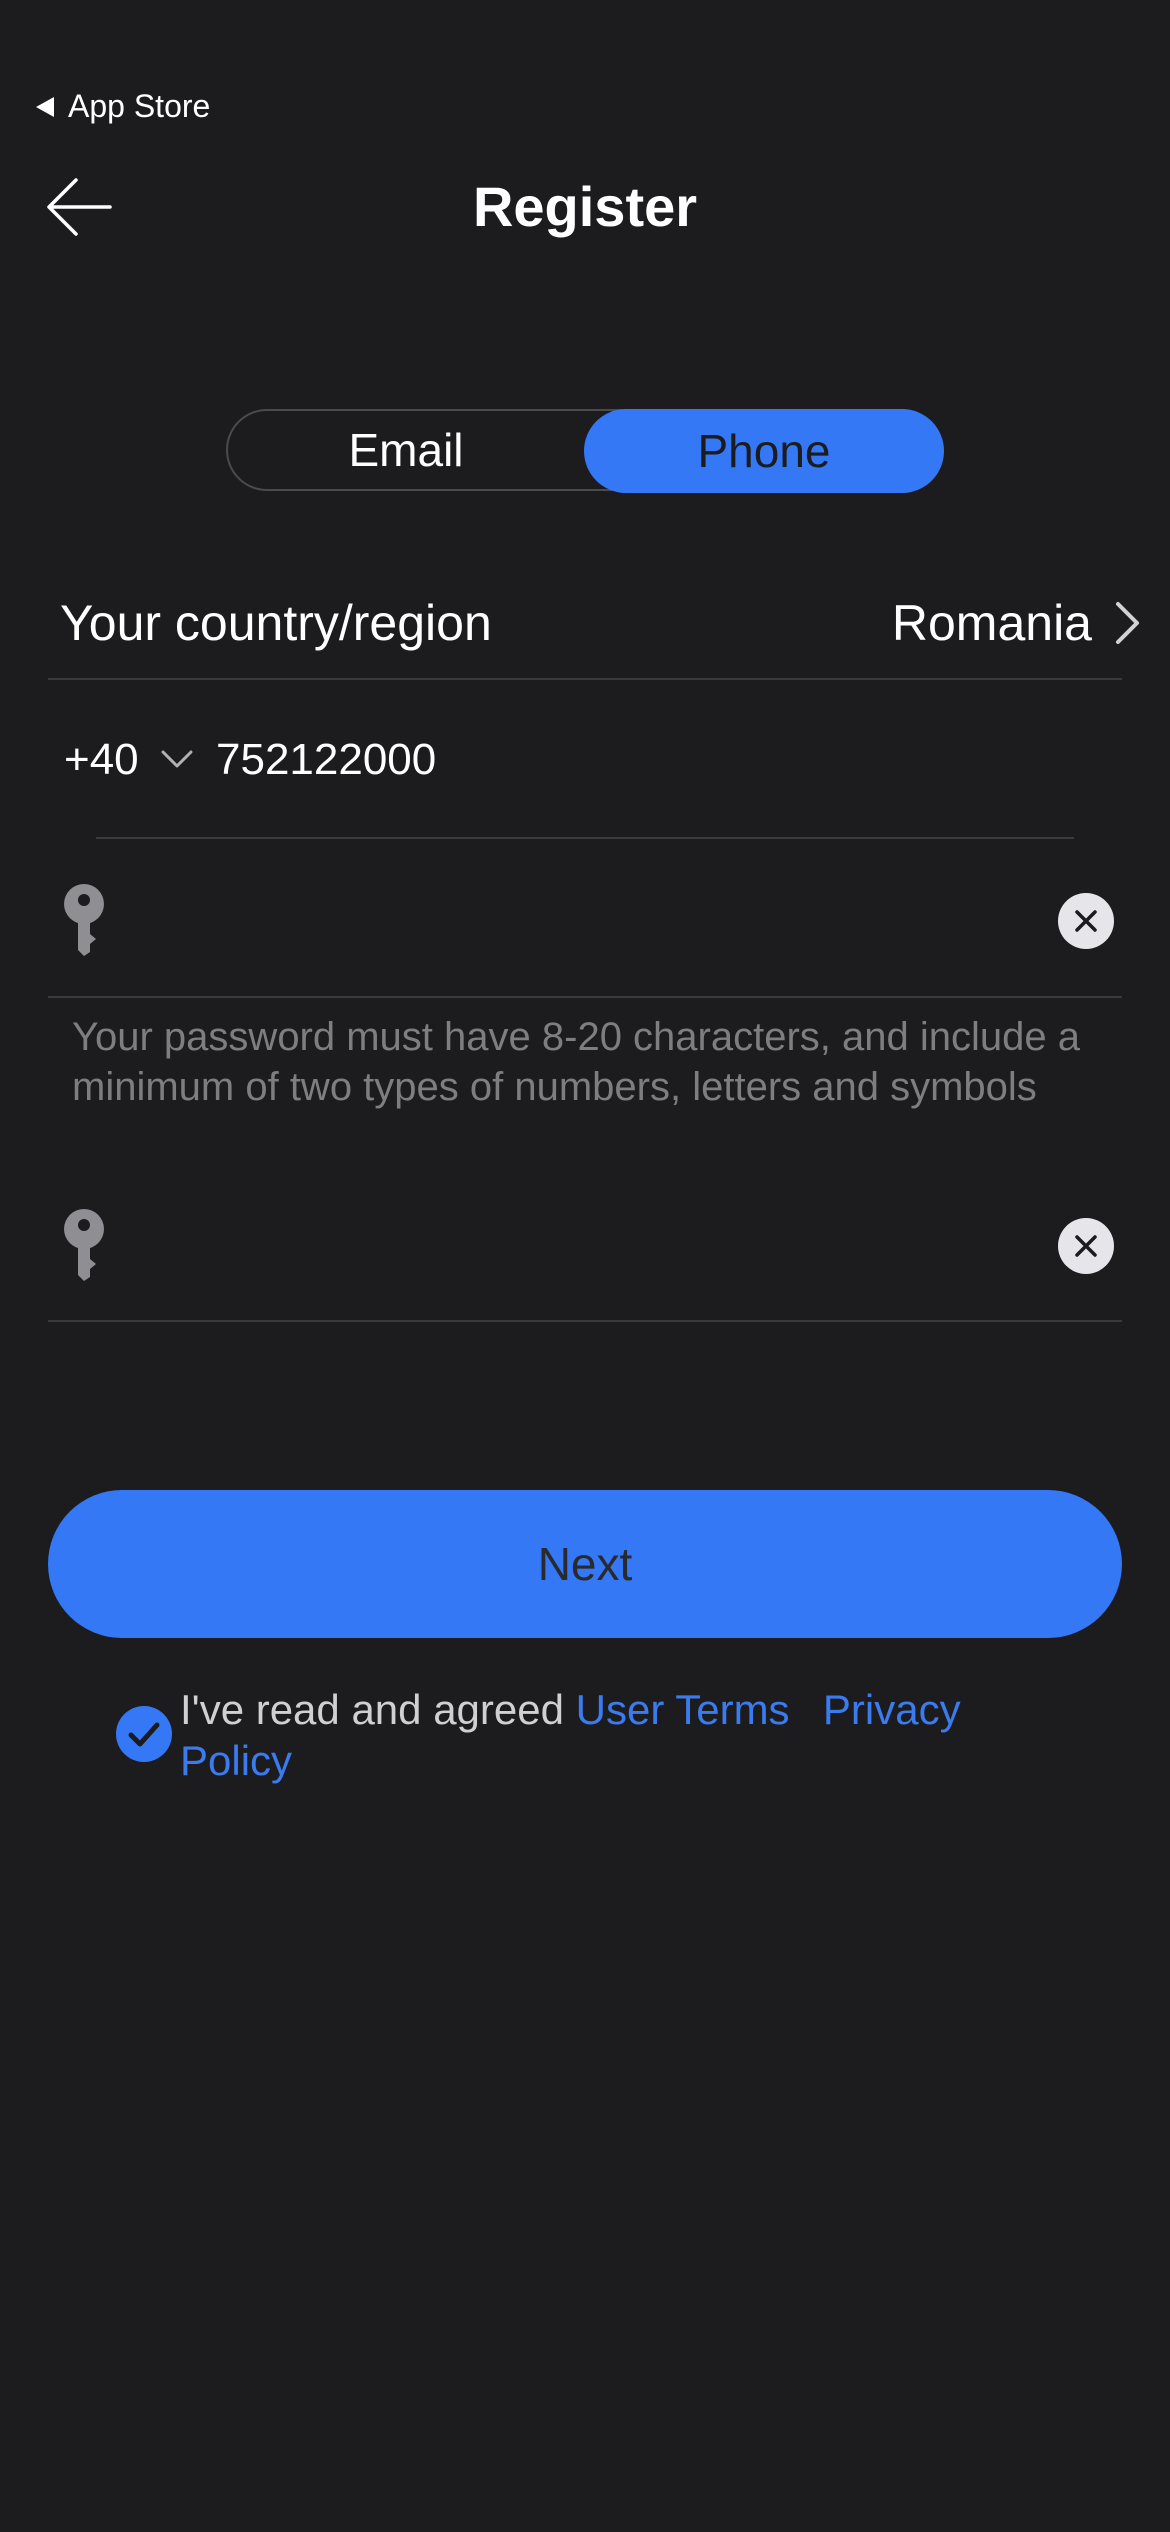 This screenshot has height=2532, width=1170. Describe the element at coordinates (1127, 623) in the screenshot. I see `chevron-right-icon` at that location.